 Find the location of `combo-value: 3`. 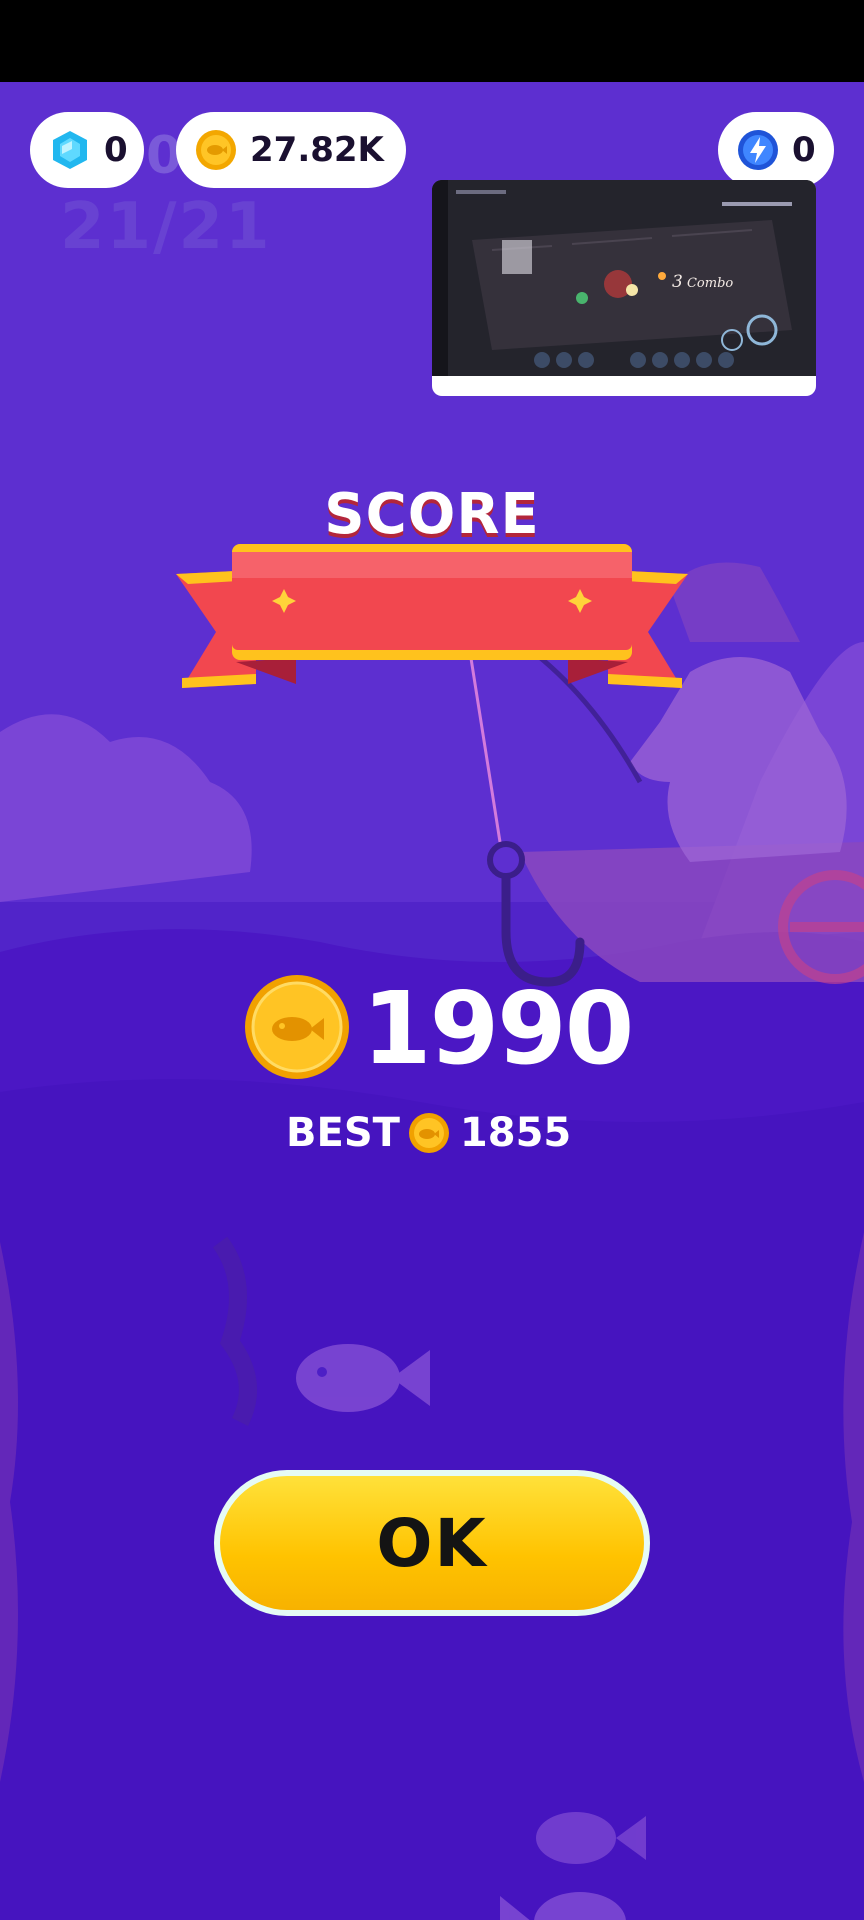

combo-value: 3 is located at coordinates (677, 282).